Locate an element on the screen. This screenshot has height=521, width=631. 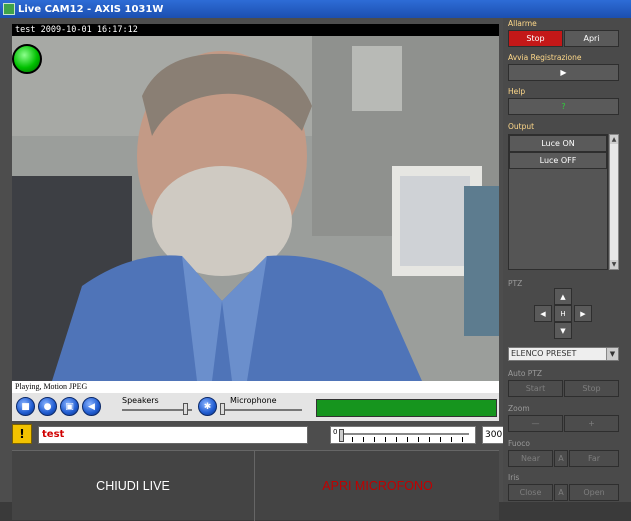
app-icon is located at coordinates (9, 9).